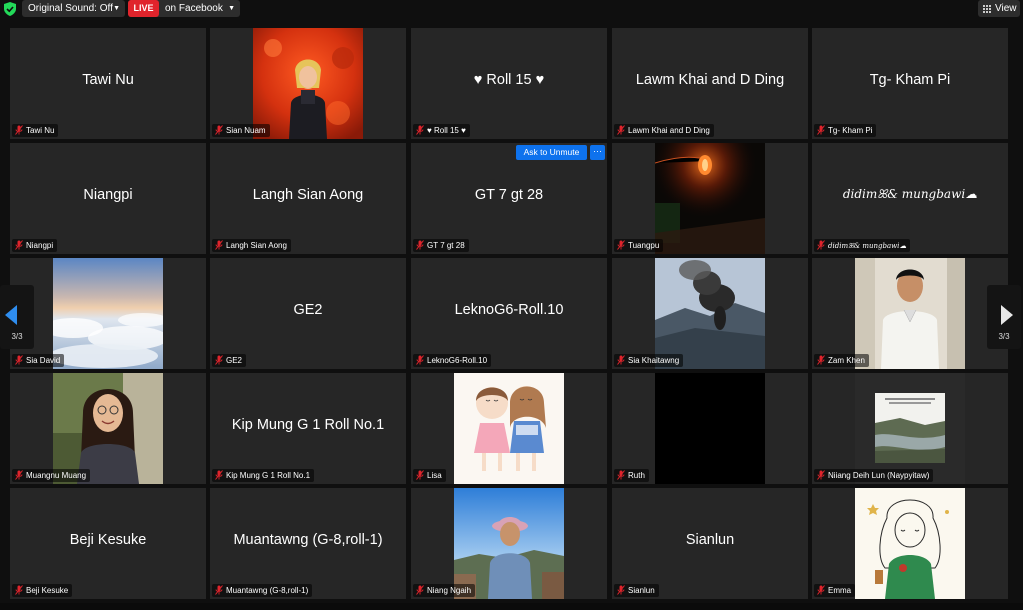 The image size is (1023, 610). What do you see at coordinates (229, 360) in the screenshot?
I see `participant-name-label: GE2` at bounding box center [229, 360].